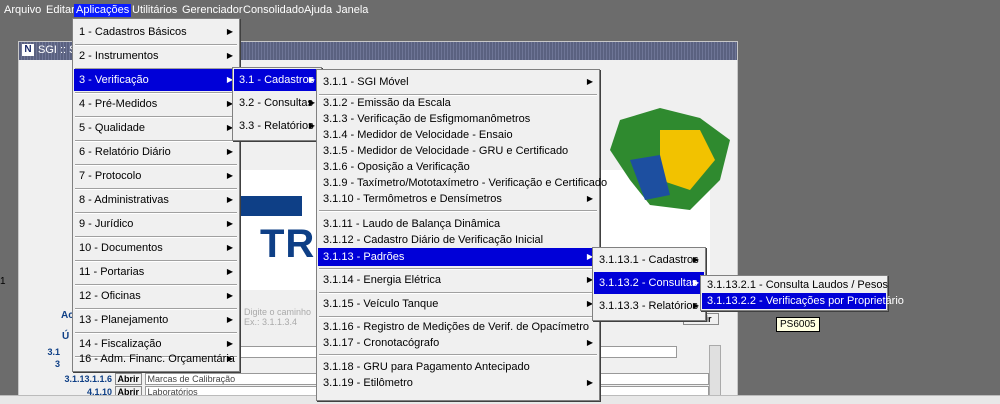  What do you see at coordinates (271, 322) in the screenshot?
I see `path-hint-example: Ex.: 3.1.1.3.4` at bounding box center [271, 322].